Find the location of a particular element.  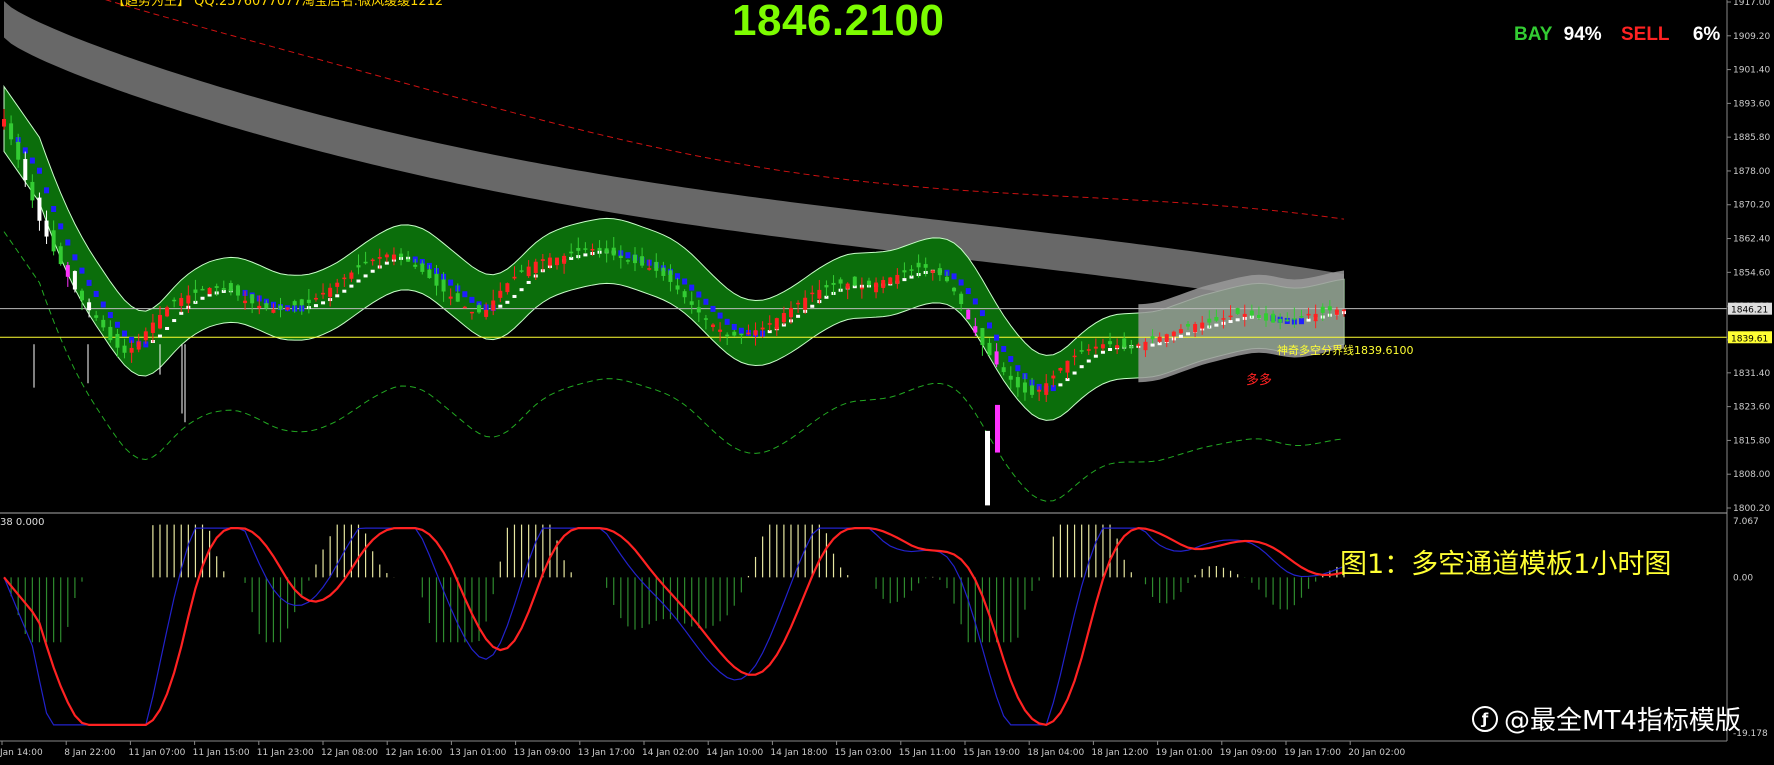

time-tick-label: 14 Jan 18:00 is located at coordinates (798, 753).